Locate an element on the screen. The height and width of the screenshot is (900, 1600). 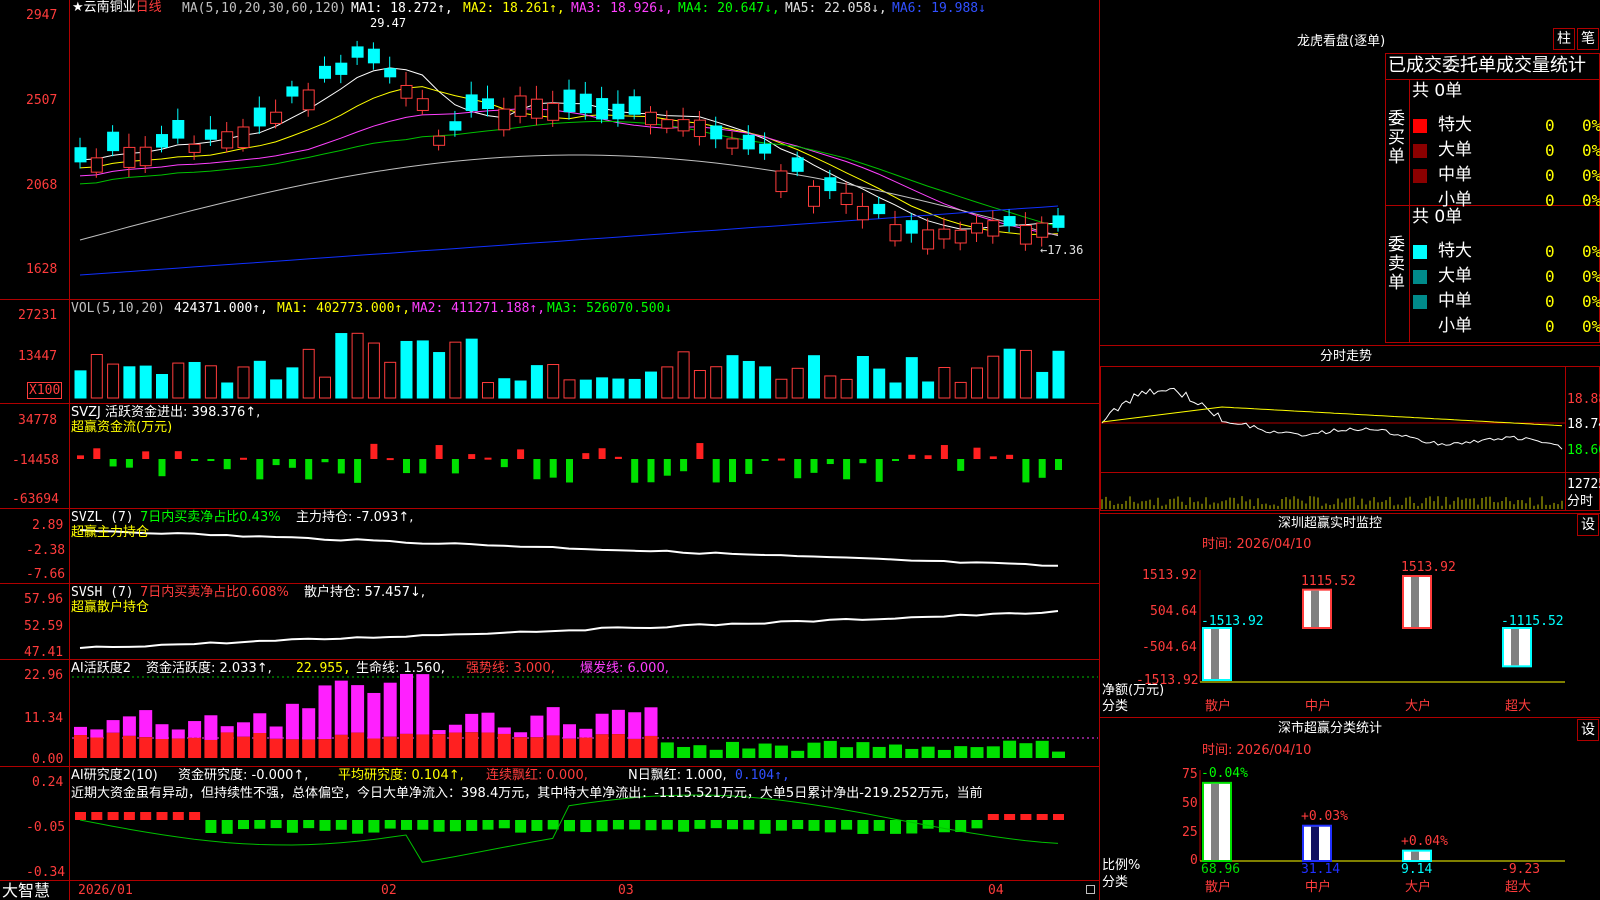
szstat-settings-button: 设 is located at coordinates (1588, 730).